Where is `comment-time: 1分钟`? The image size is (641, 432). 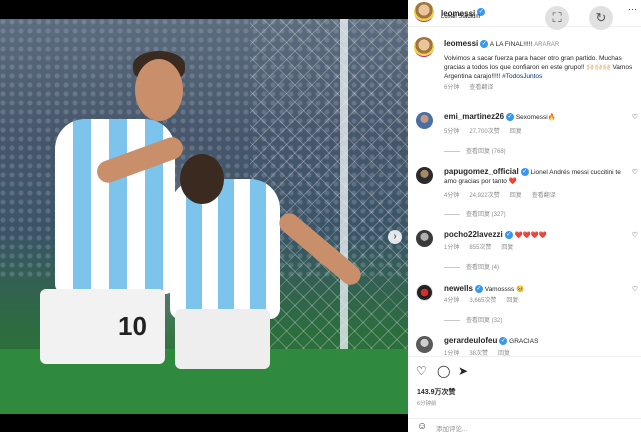 comment-time: 1分钟 is located at coordinates (452, 248).